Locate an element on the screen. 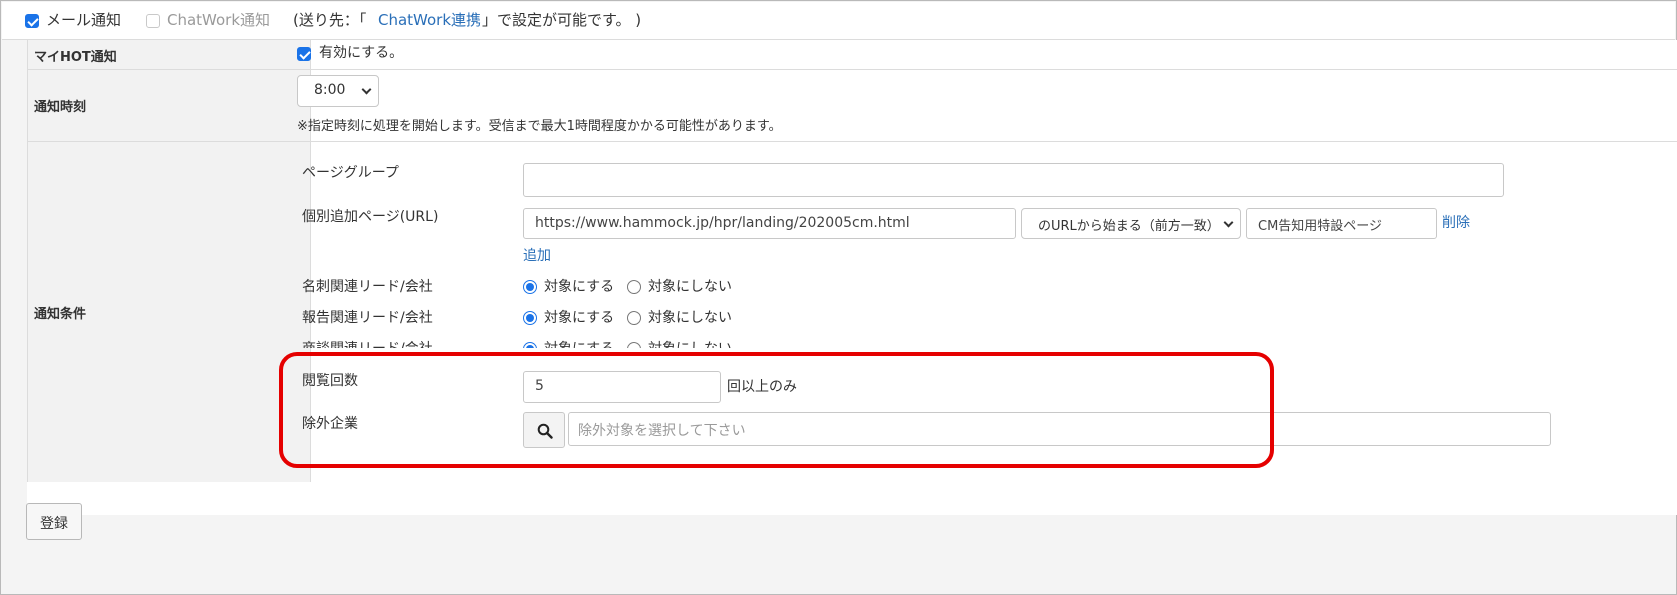 This screenshot has width=1677, height=595. report-lead-on-radio is located at coordinates (530, 318).